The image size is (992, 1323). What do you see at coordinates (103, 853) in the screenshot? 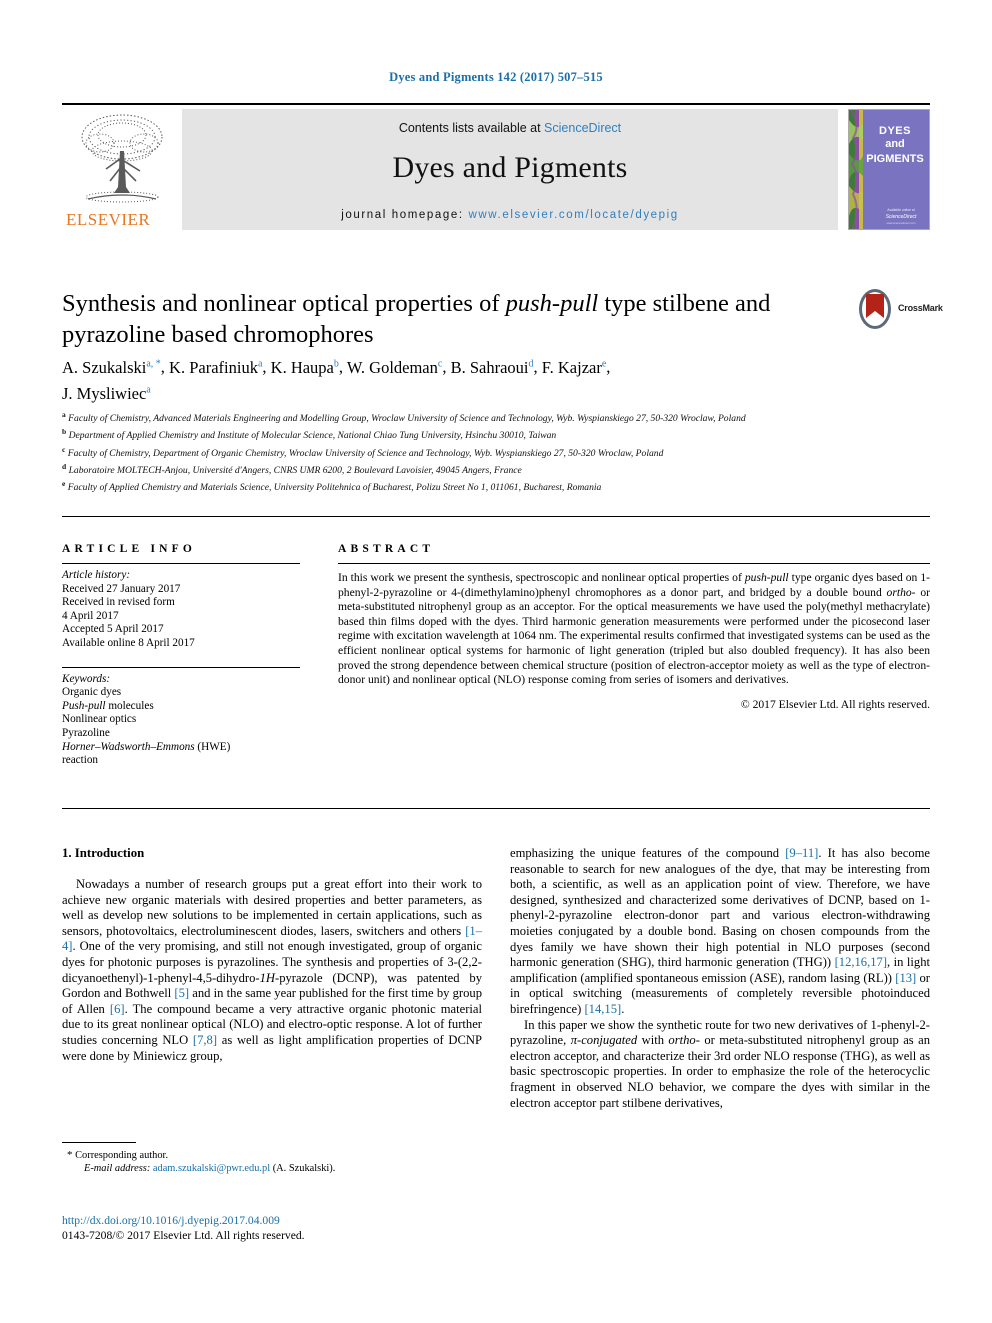
I see `section-heading-introduction: 1. Introduction` at bounding box center [103, 853].